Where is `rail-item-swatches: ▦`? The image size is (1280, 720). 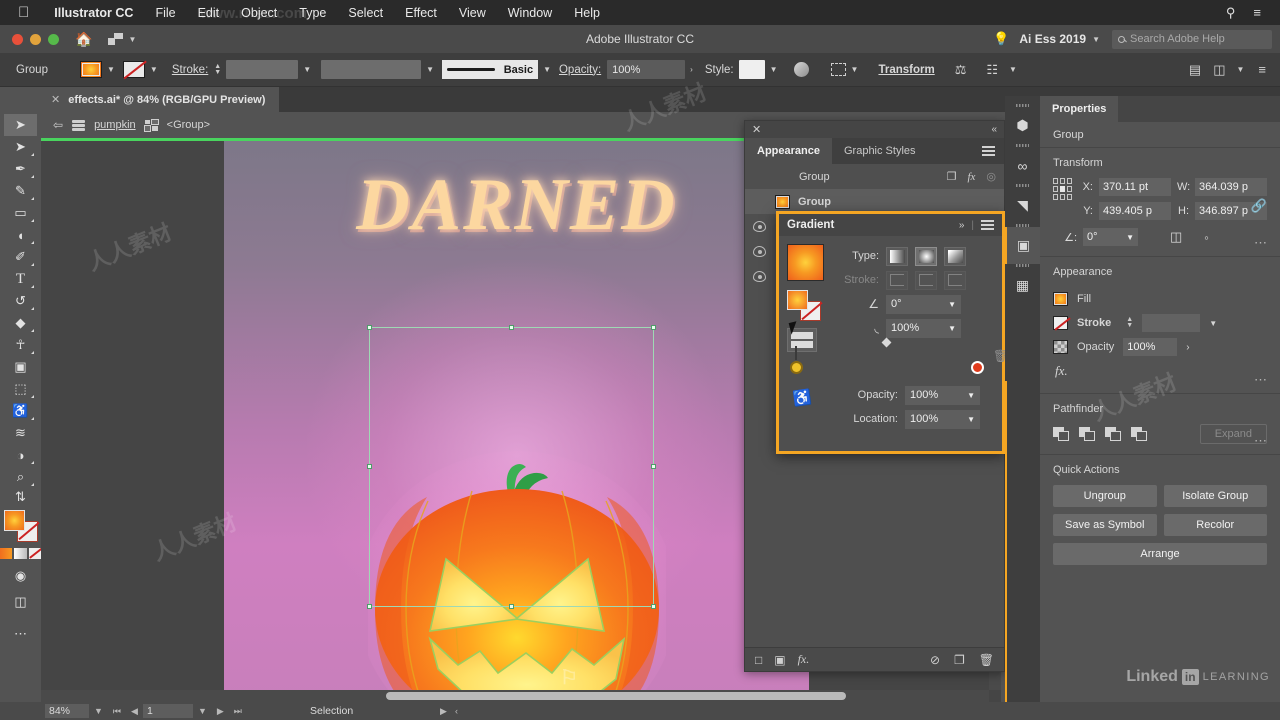 rail-item-swatches: ▦ is located at coordinates (1022, 285).